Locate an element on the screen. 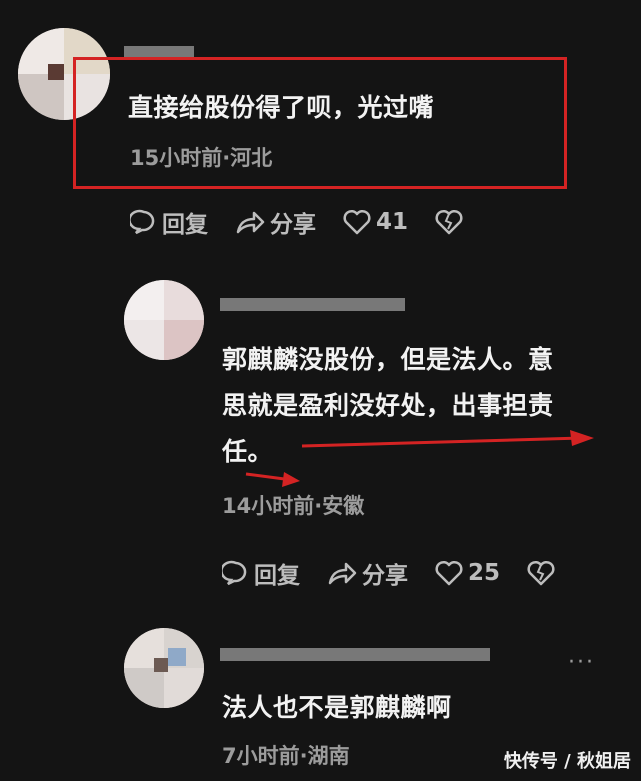 This screenshot has width=641, height=781. red-arrow-small is located at coordinates (272, 479).